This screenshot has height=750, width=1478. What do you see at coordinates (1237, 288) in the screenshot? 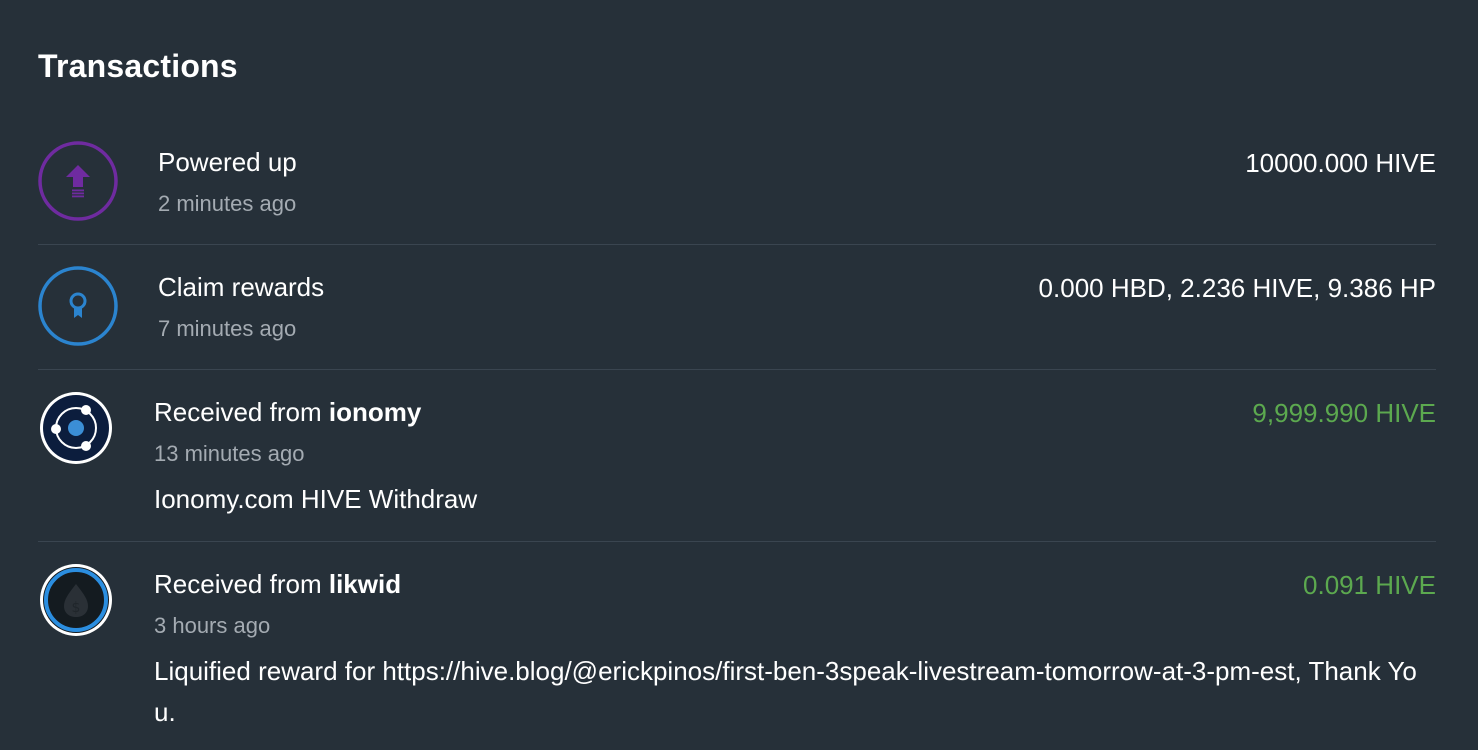
I see `transaction-amount: 0.000 HBD, 2.236 HIVE, 9.386 HP` at bounding box center [1237, 288].